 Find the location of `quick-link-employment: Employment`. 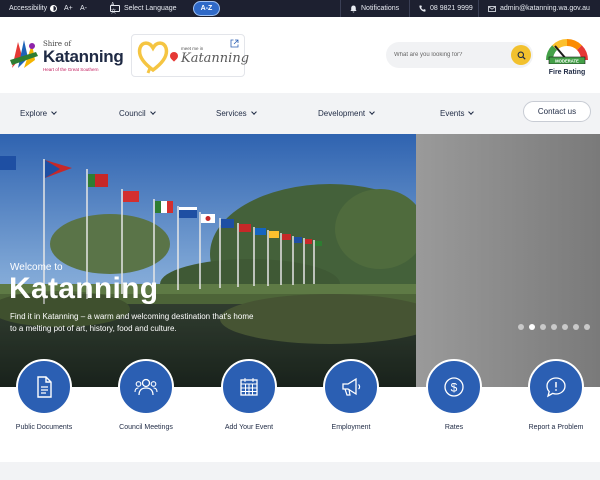

quick-link-employment: Employment is located at coordinates (351, 396).